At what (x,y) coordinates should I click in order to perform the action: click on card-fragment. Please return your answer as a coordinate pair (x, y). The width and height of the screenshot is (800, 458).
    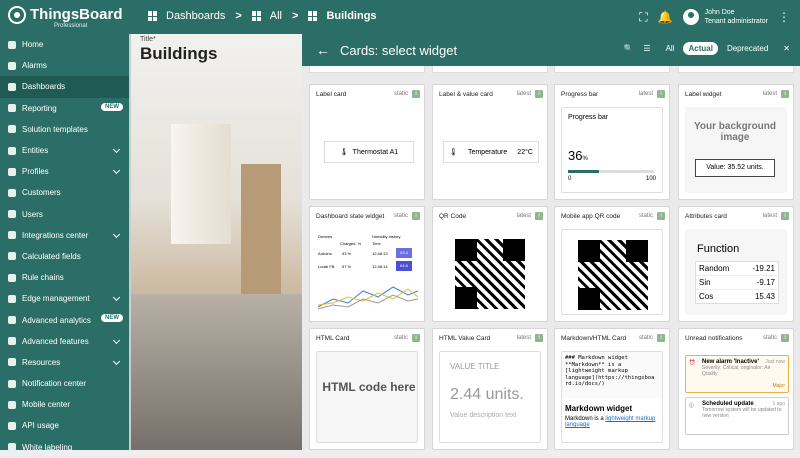
    Looking at the image, I should click on (612, 69).